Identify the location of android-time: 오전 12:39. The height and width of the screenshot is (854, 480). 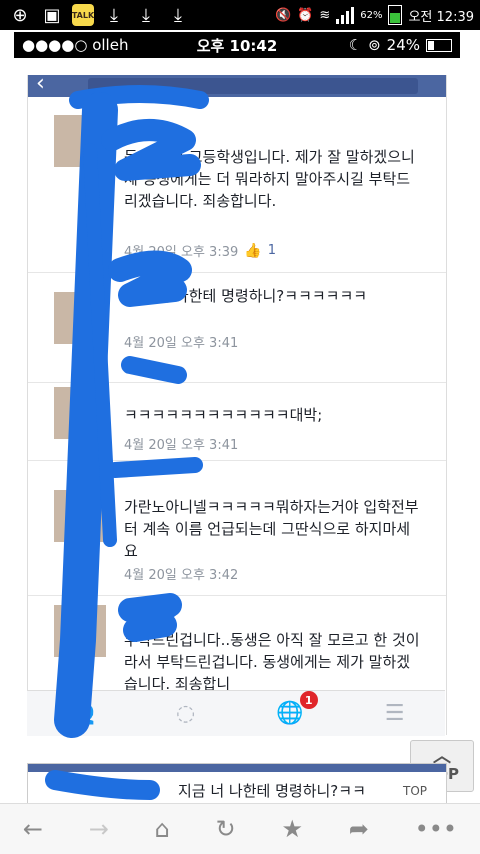
(441, 17).